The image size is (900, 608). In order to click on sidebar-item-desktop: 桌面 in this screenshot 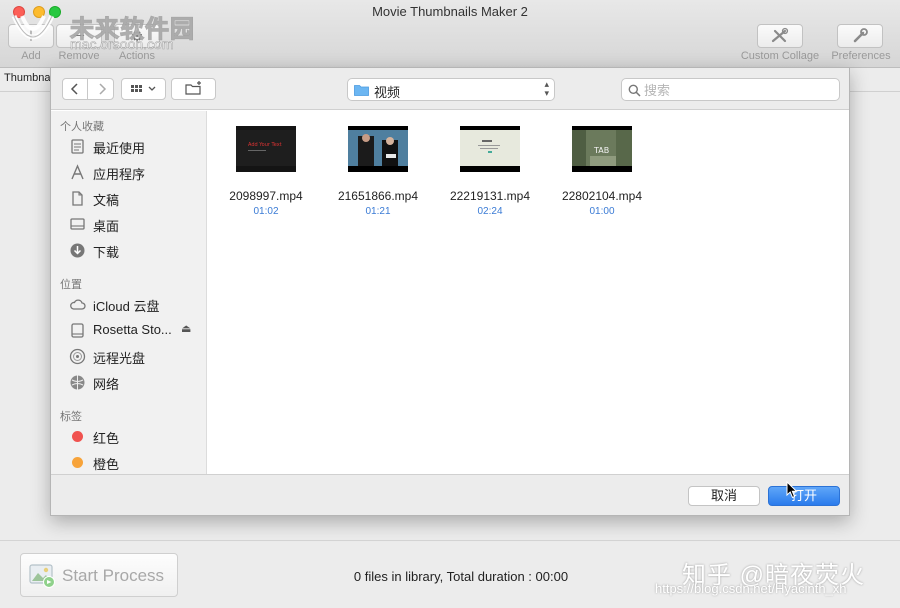, I will do `click(135, 224)`.